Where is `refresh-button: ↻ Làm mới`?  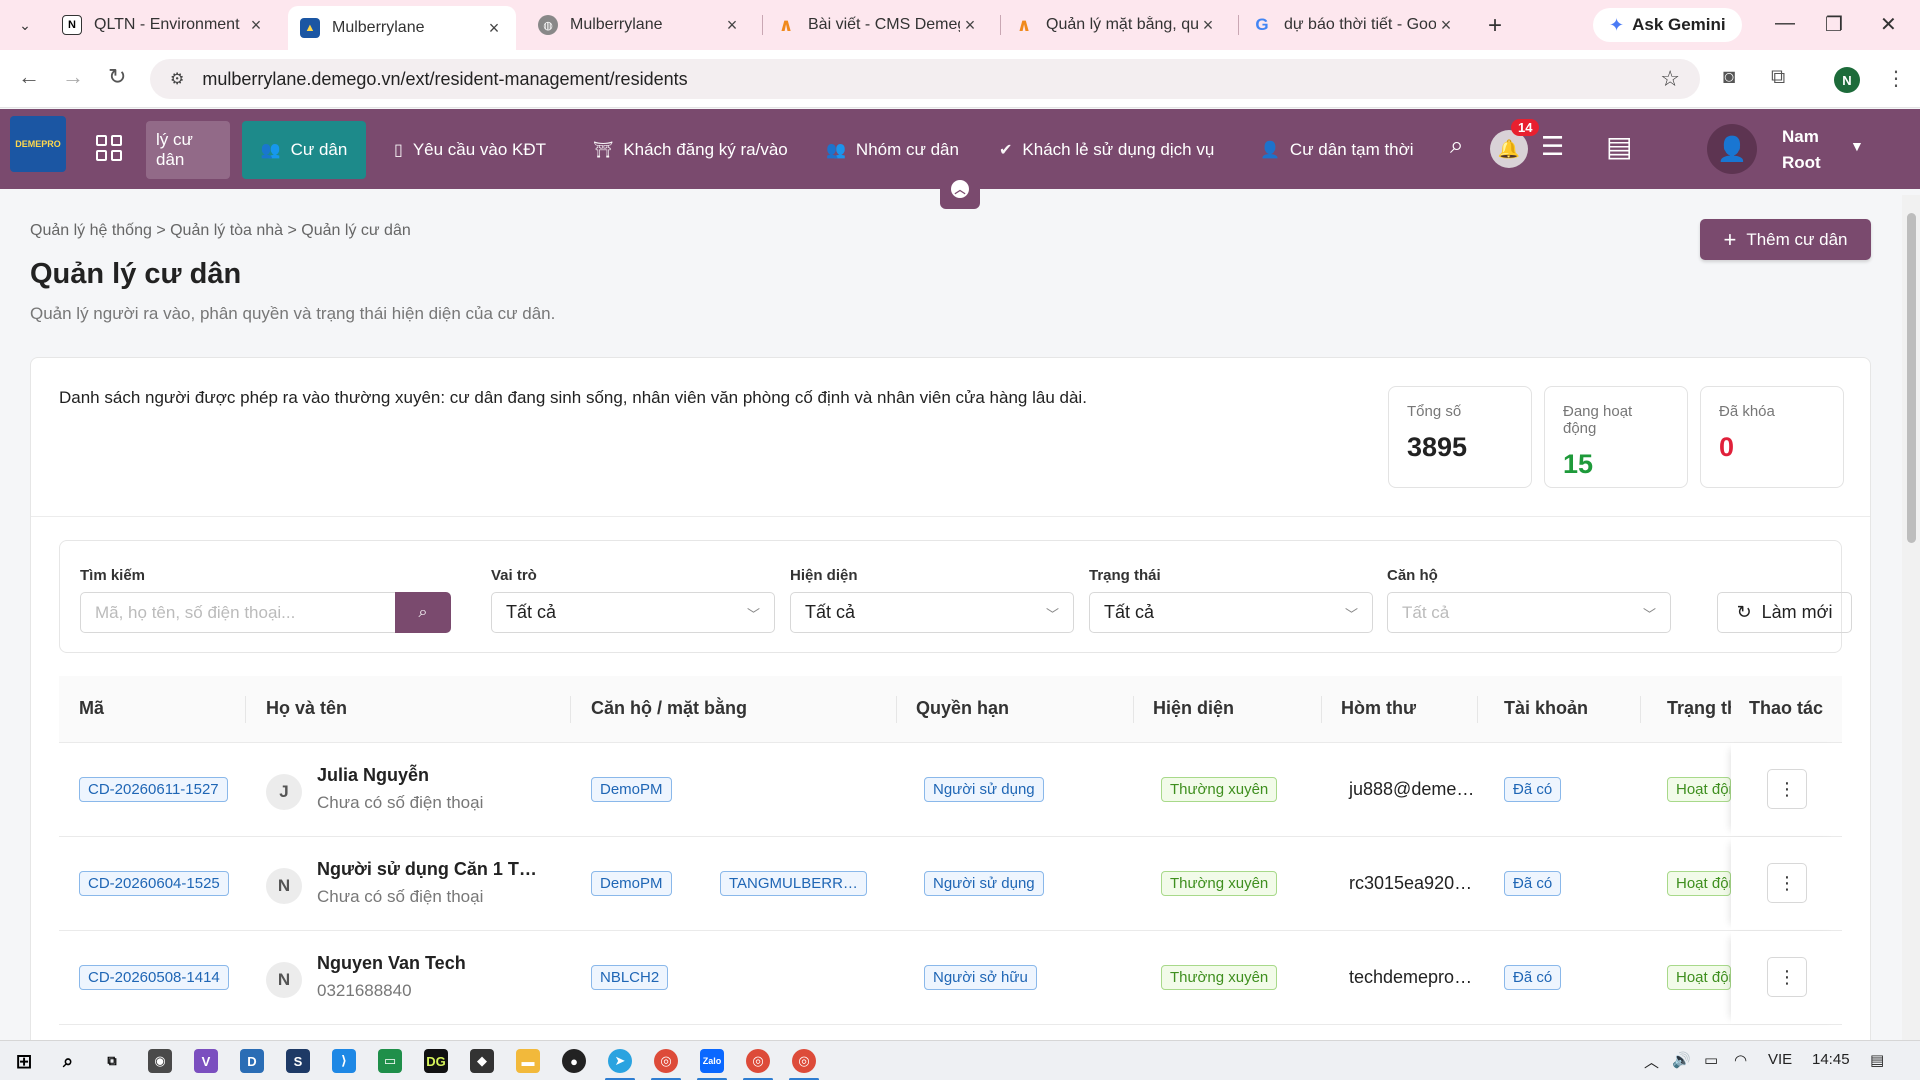
refresh-button: ↻ Làm mới is located at coordinates (1784, 612).